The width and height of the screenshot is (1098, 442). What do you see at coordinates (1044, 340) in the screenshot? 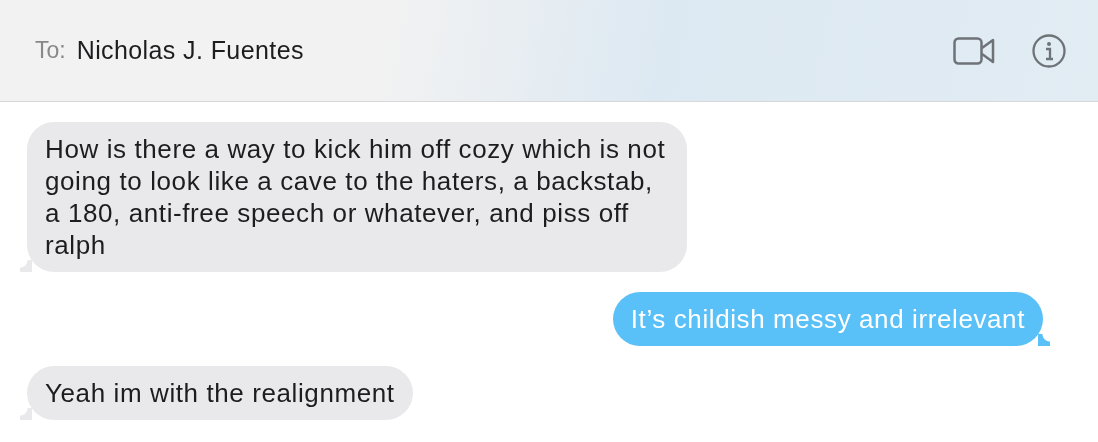
I see `bubble-tail` at bounding box center [1044, 340].